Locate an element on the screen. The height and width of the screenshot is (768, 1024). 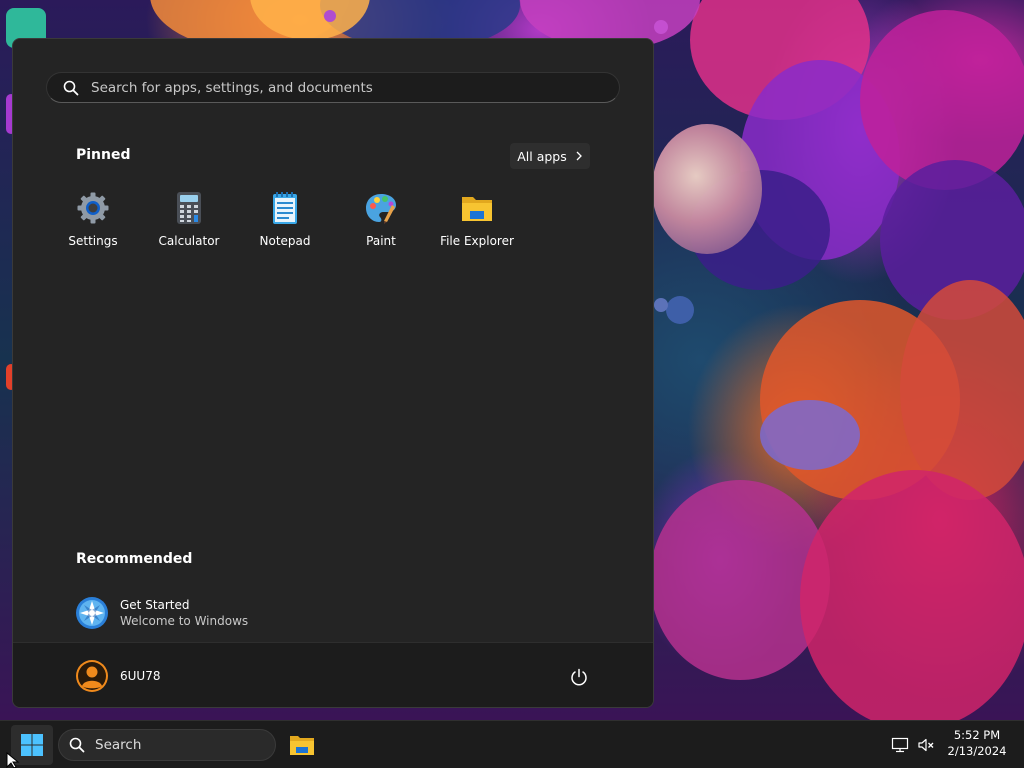
recommended-item: Get Started Welcome to Windows is located at coordinates (225, 613).